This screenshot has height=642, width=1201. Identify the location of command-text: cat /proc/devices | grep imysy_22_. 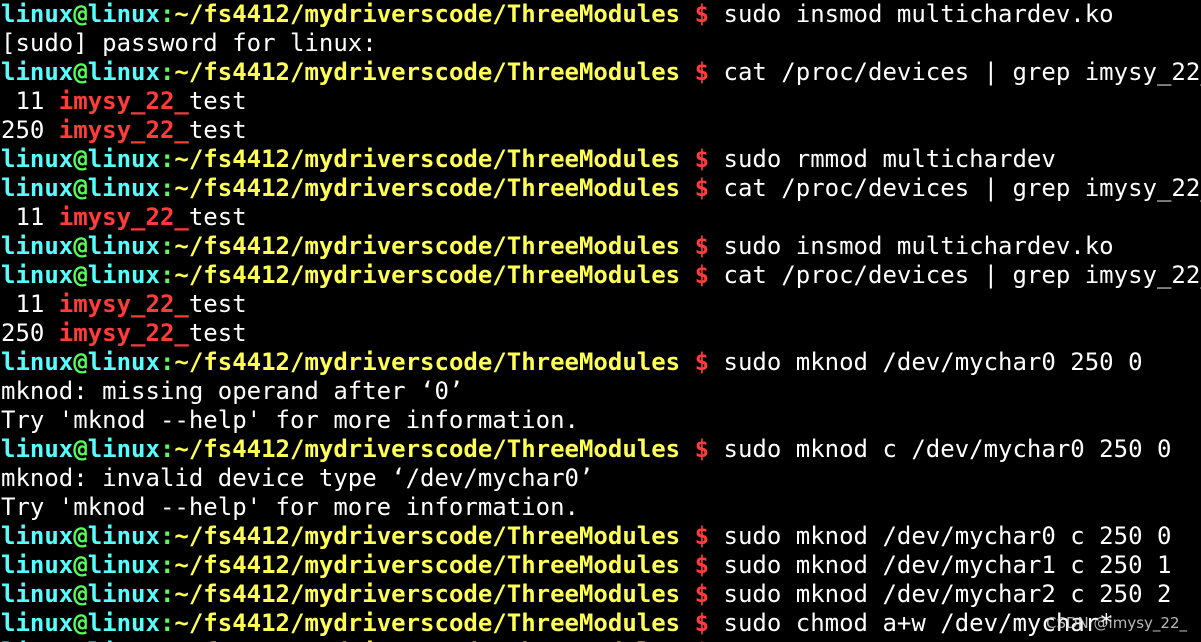
(962, 72).